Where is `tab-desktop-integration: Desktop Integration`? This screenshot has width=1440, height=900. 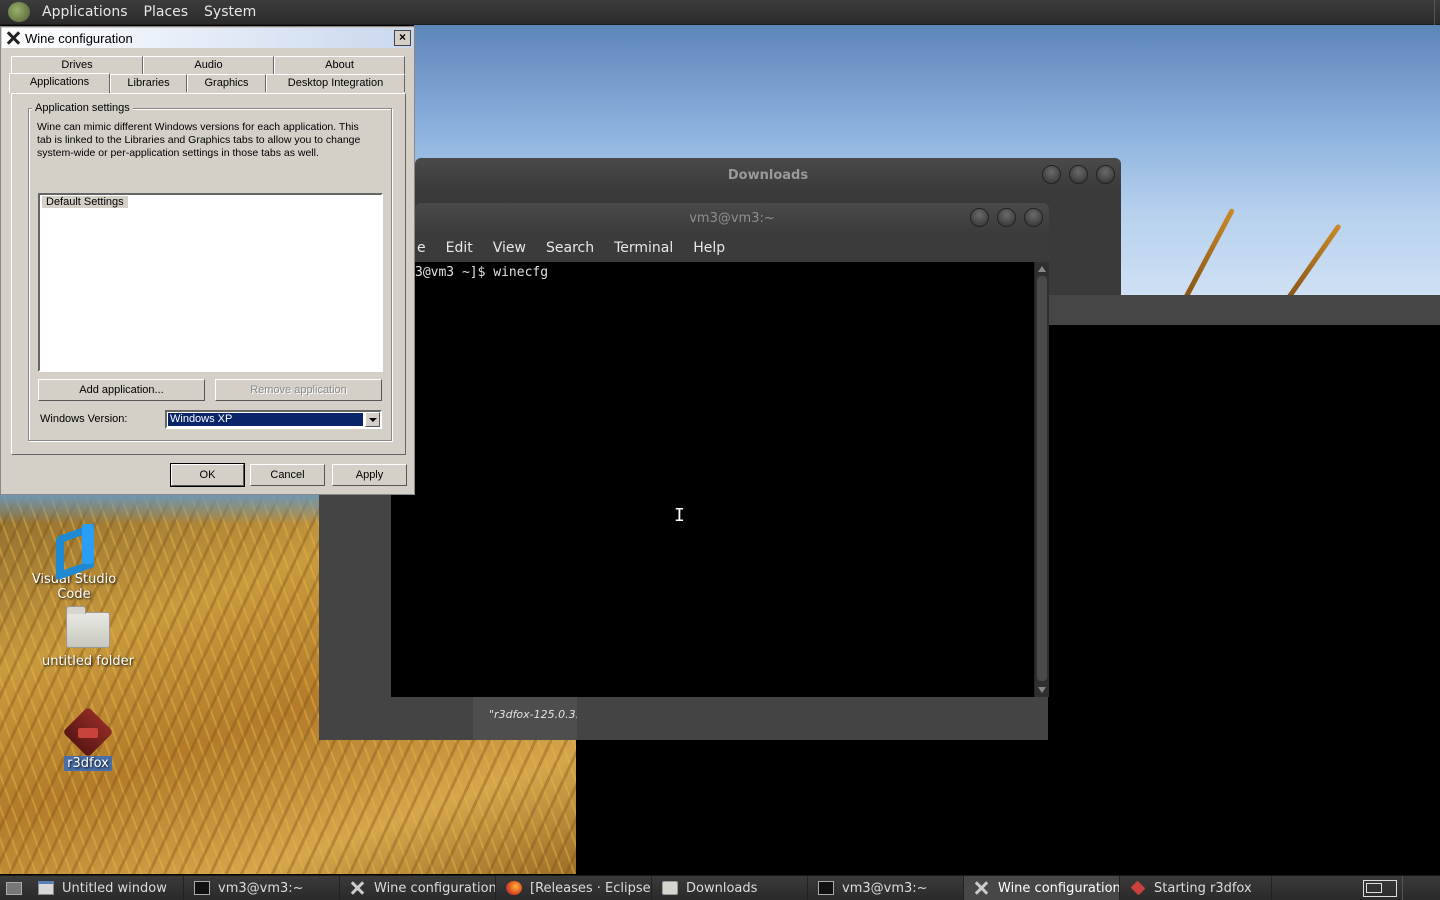
tab-desktop-integration: Desktop Integration is located at coordinates (335, 83).